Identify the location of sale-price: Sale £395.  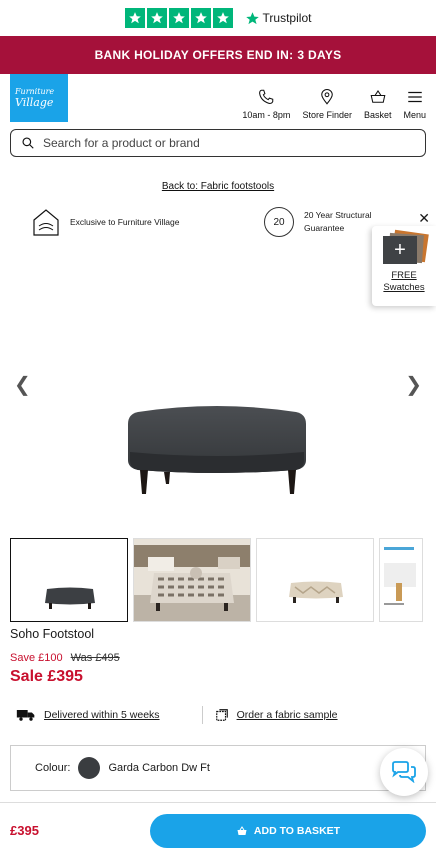
(46, 676).